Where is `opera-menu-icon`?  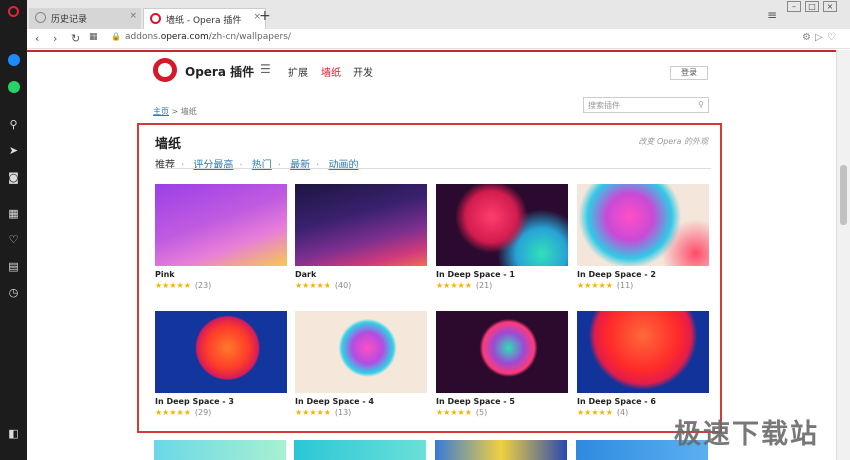
opera-menu-icon is located at coordinates (13, 13).